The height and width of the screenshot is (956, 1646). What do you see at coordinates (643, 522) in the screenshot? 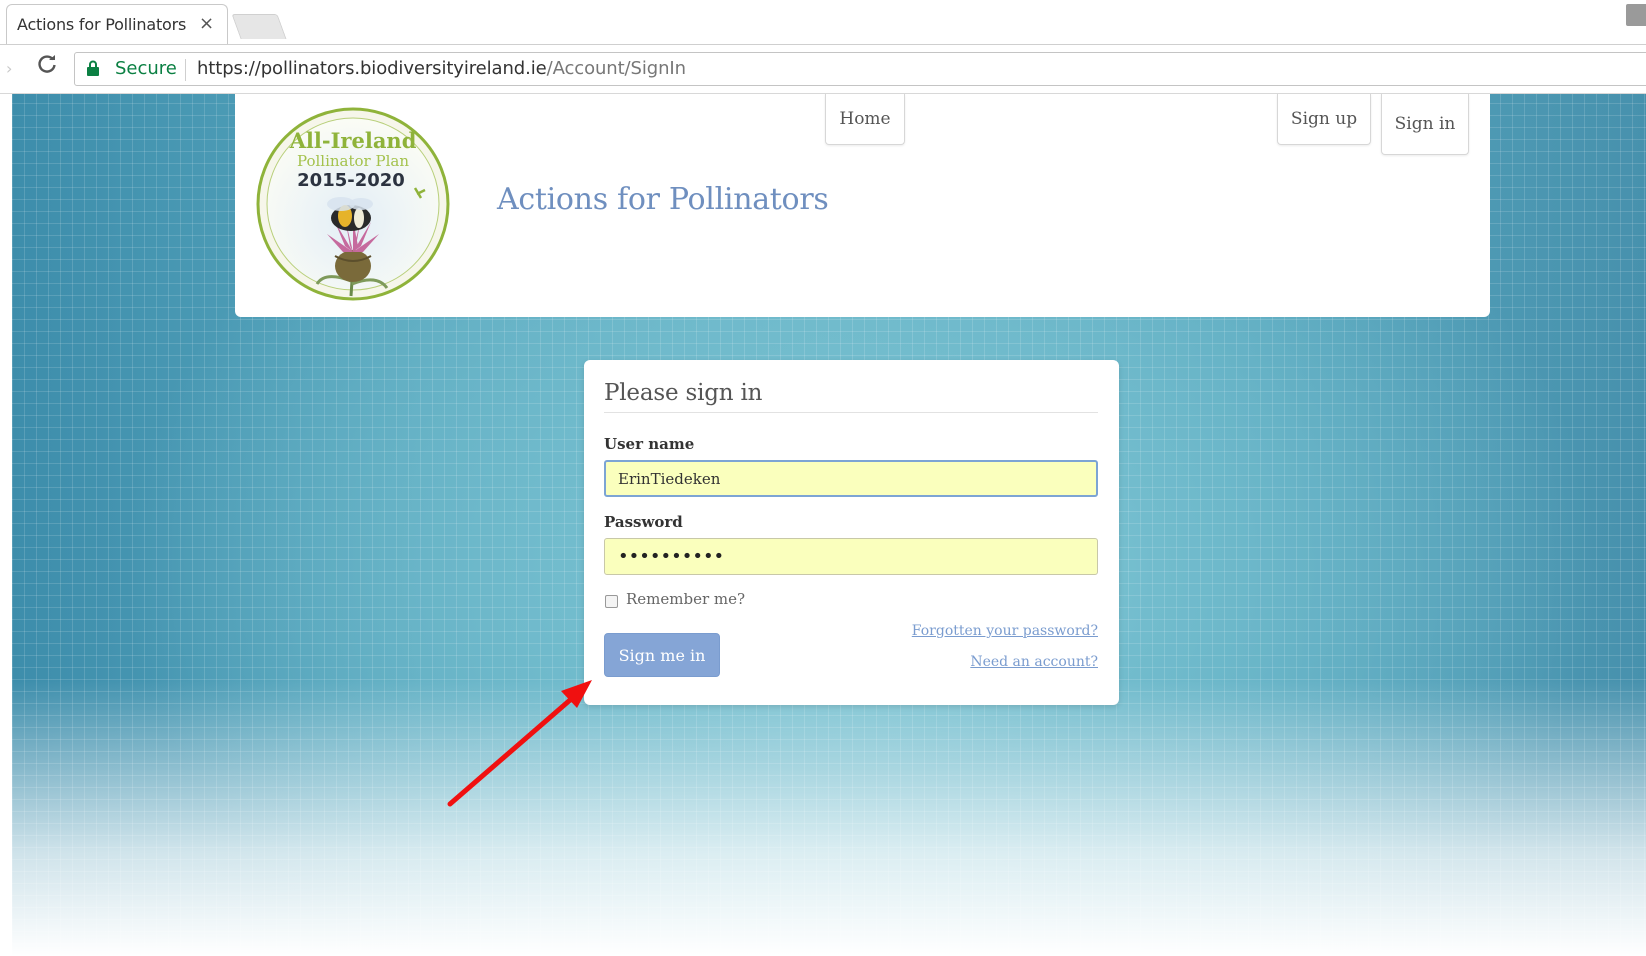
I see `password-label: Password` at bounding box center [643, 522].